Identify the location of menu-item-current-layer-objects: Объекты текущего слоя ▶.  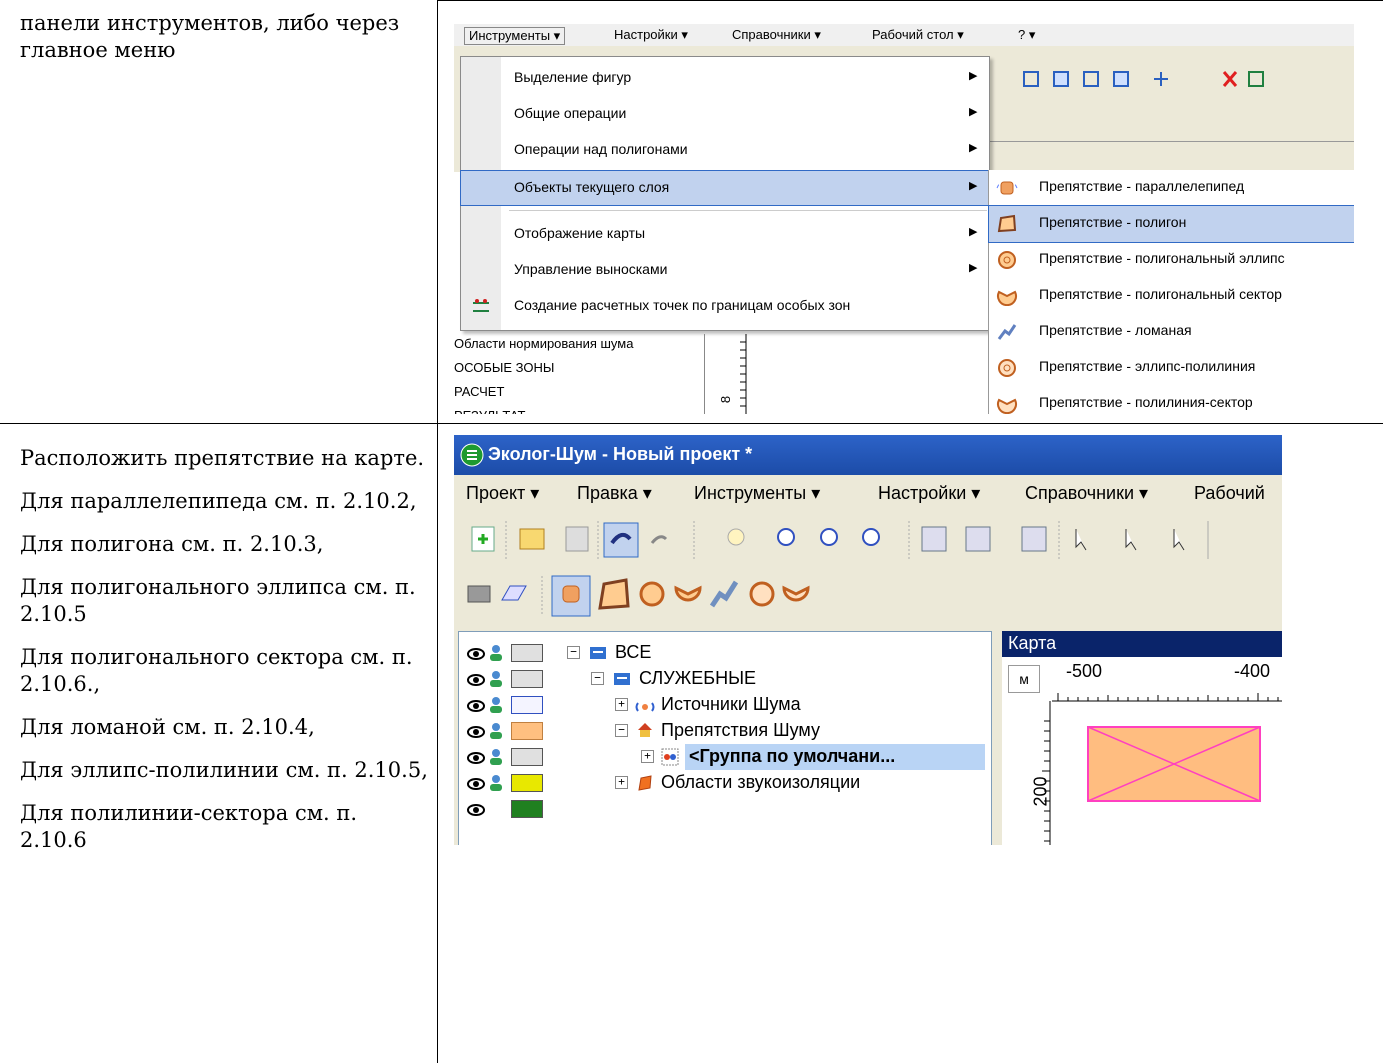
(725, 188).